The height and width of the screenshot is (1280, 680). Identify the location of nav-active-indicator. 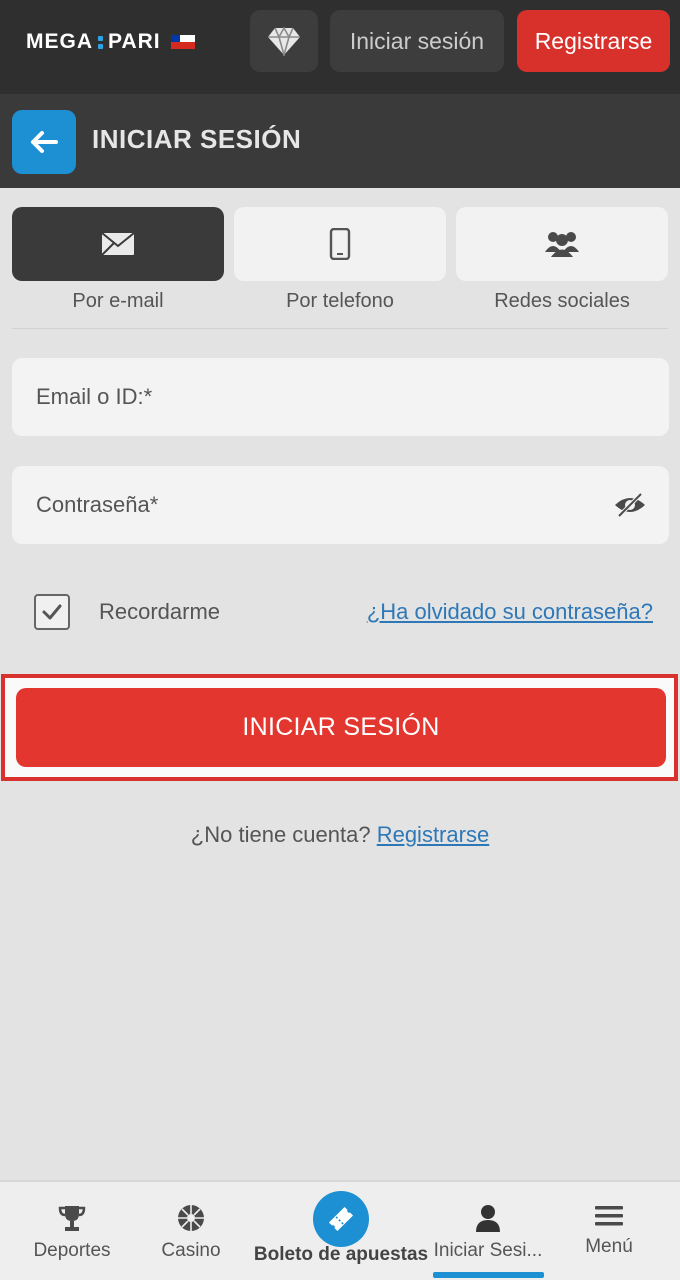
(488, 1275).